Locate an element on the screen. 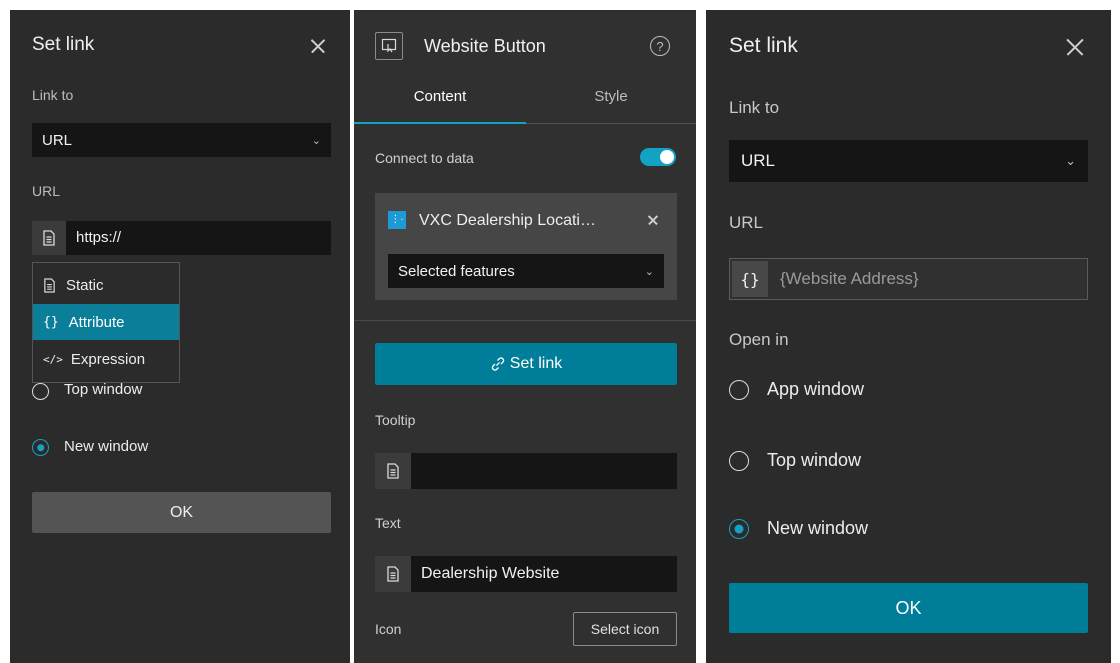 The image size is (1120, 663). url-field: https:// is located at coordinates (181, 238).